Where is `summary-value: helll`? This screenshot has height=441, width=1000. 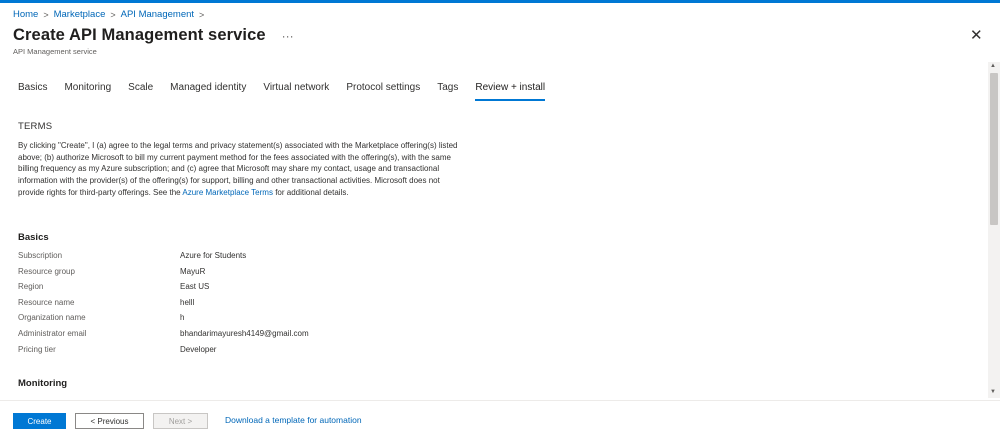
summary-value: helll is located at coordinates (187, 302).